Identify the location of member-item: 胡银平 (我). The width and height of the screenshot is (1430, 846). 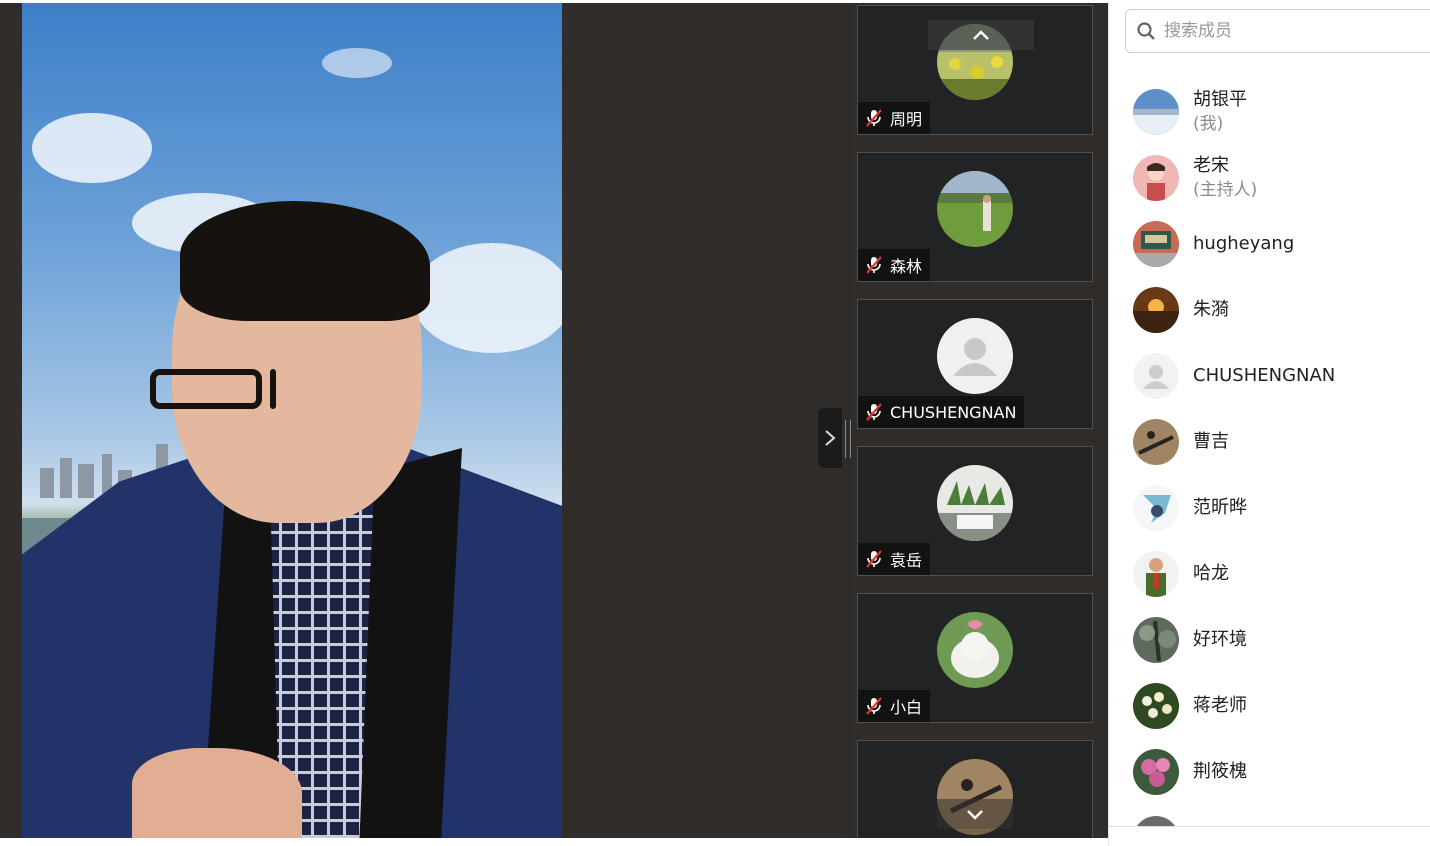
(1278, 112).